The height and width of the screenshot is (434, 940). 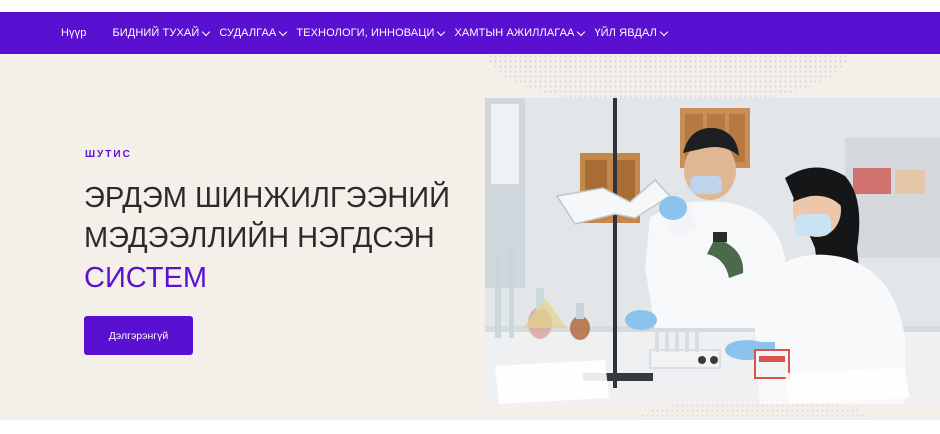 I want to click on nav-item-technology: ТЕХНОЛОГИ, ИННОВАЦИ, so click(x=371, y=33).